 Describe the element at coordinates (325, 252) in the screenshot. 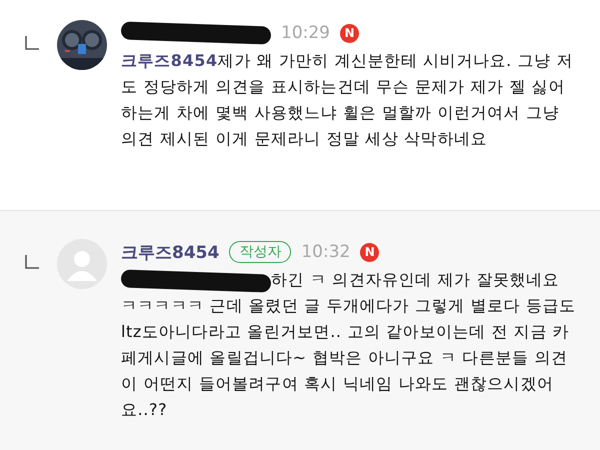

I see `comment-time: 10:32` at that location.